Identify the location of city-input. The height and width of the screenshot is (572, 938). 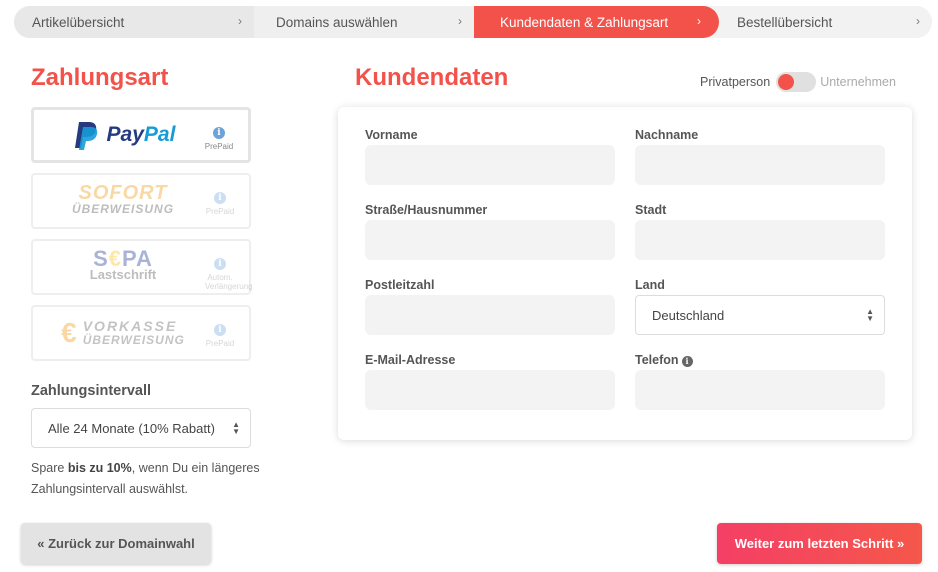
(760, 240).